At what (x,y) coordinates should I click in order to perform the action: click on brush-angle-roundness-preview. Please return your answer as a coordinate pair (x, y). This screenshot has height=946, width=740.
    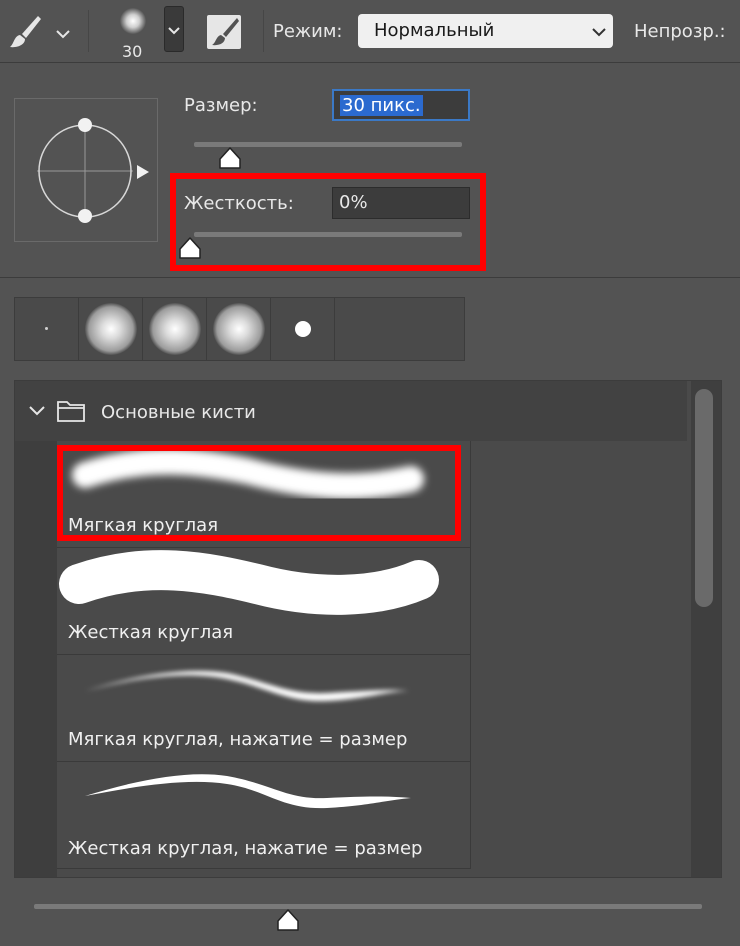
    Looking at the image, I should click on (86, 170).